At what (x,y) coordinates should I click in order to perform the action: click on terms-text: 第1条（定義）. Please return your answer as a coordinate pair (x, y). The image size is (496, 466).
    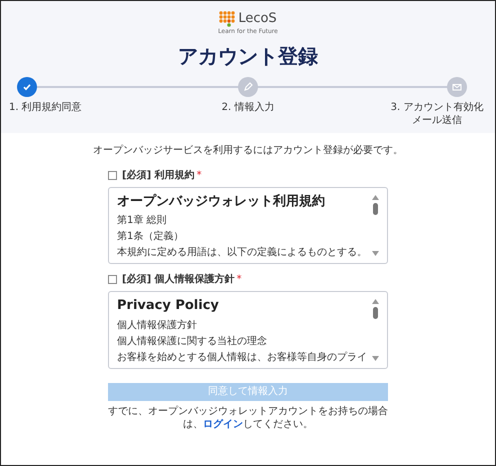
    Looking at the image, I should click on (150, 236).